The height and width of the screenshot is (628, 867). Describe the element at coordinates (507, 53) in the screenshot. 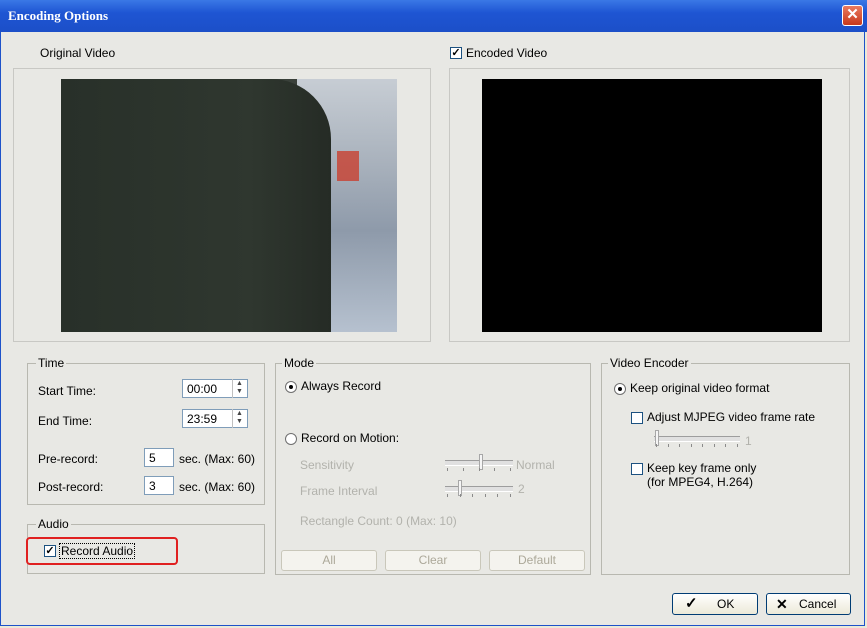

I see `encoded-video-label: Encoded Video` at that location.